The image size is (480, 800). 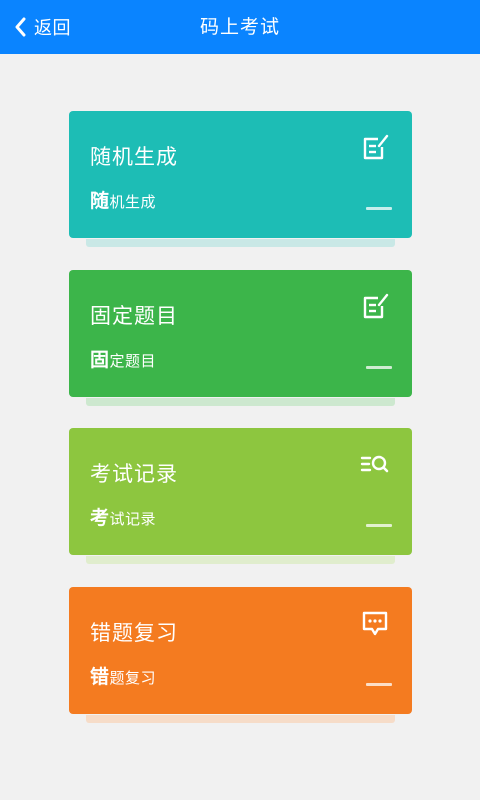 I want to click on card-exam-records-wrapper: 考试记录 考试记录, so click(x=240, y=496).